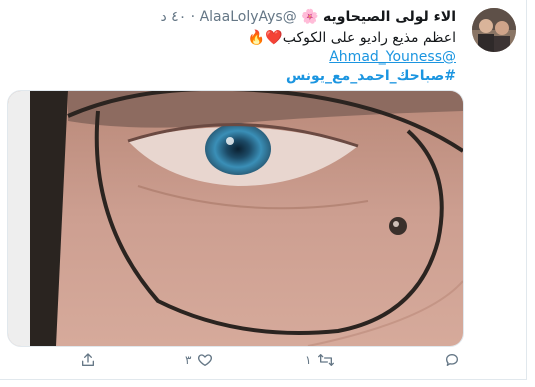 This screenshot has width=535, height=387. I want to click on display-name: الاء لولى الصيحاويه, so click(389, 17).